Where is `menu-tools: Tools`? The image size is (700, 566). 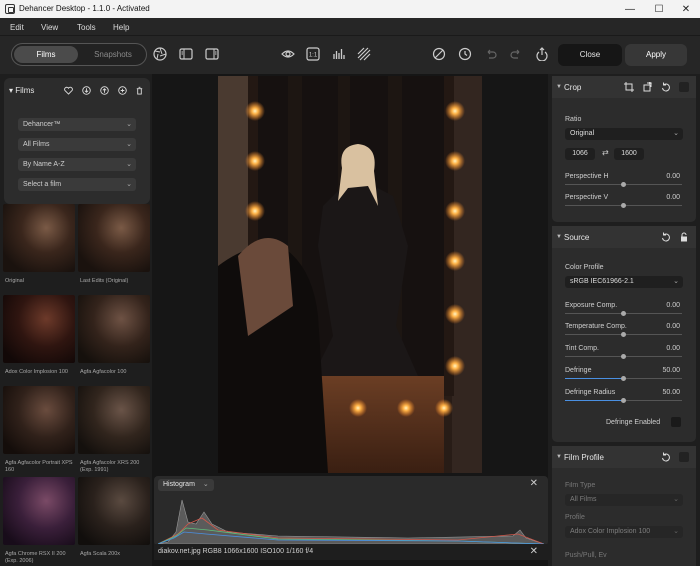
menu-tools: Tools is located at coordinates (86, 27).